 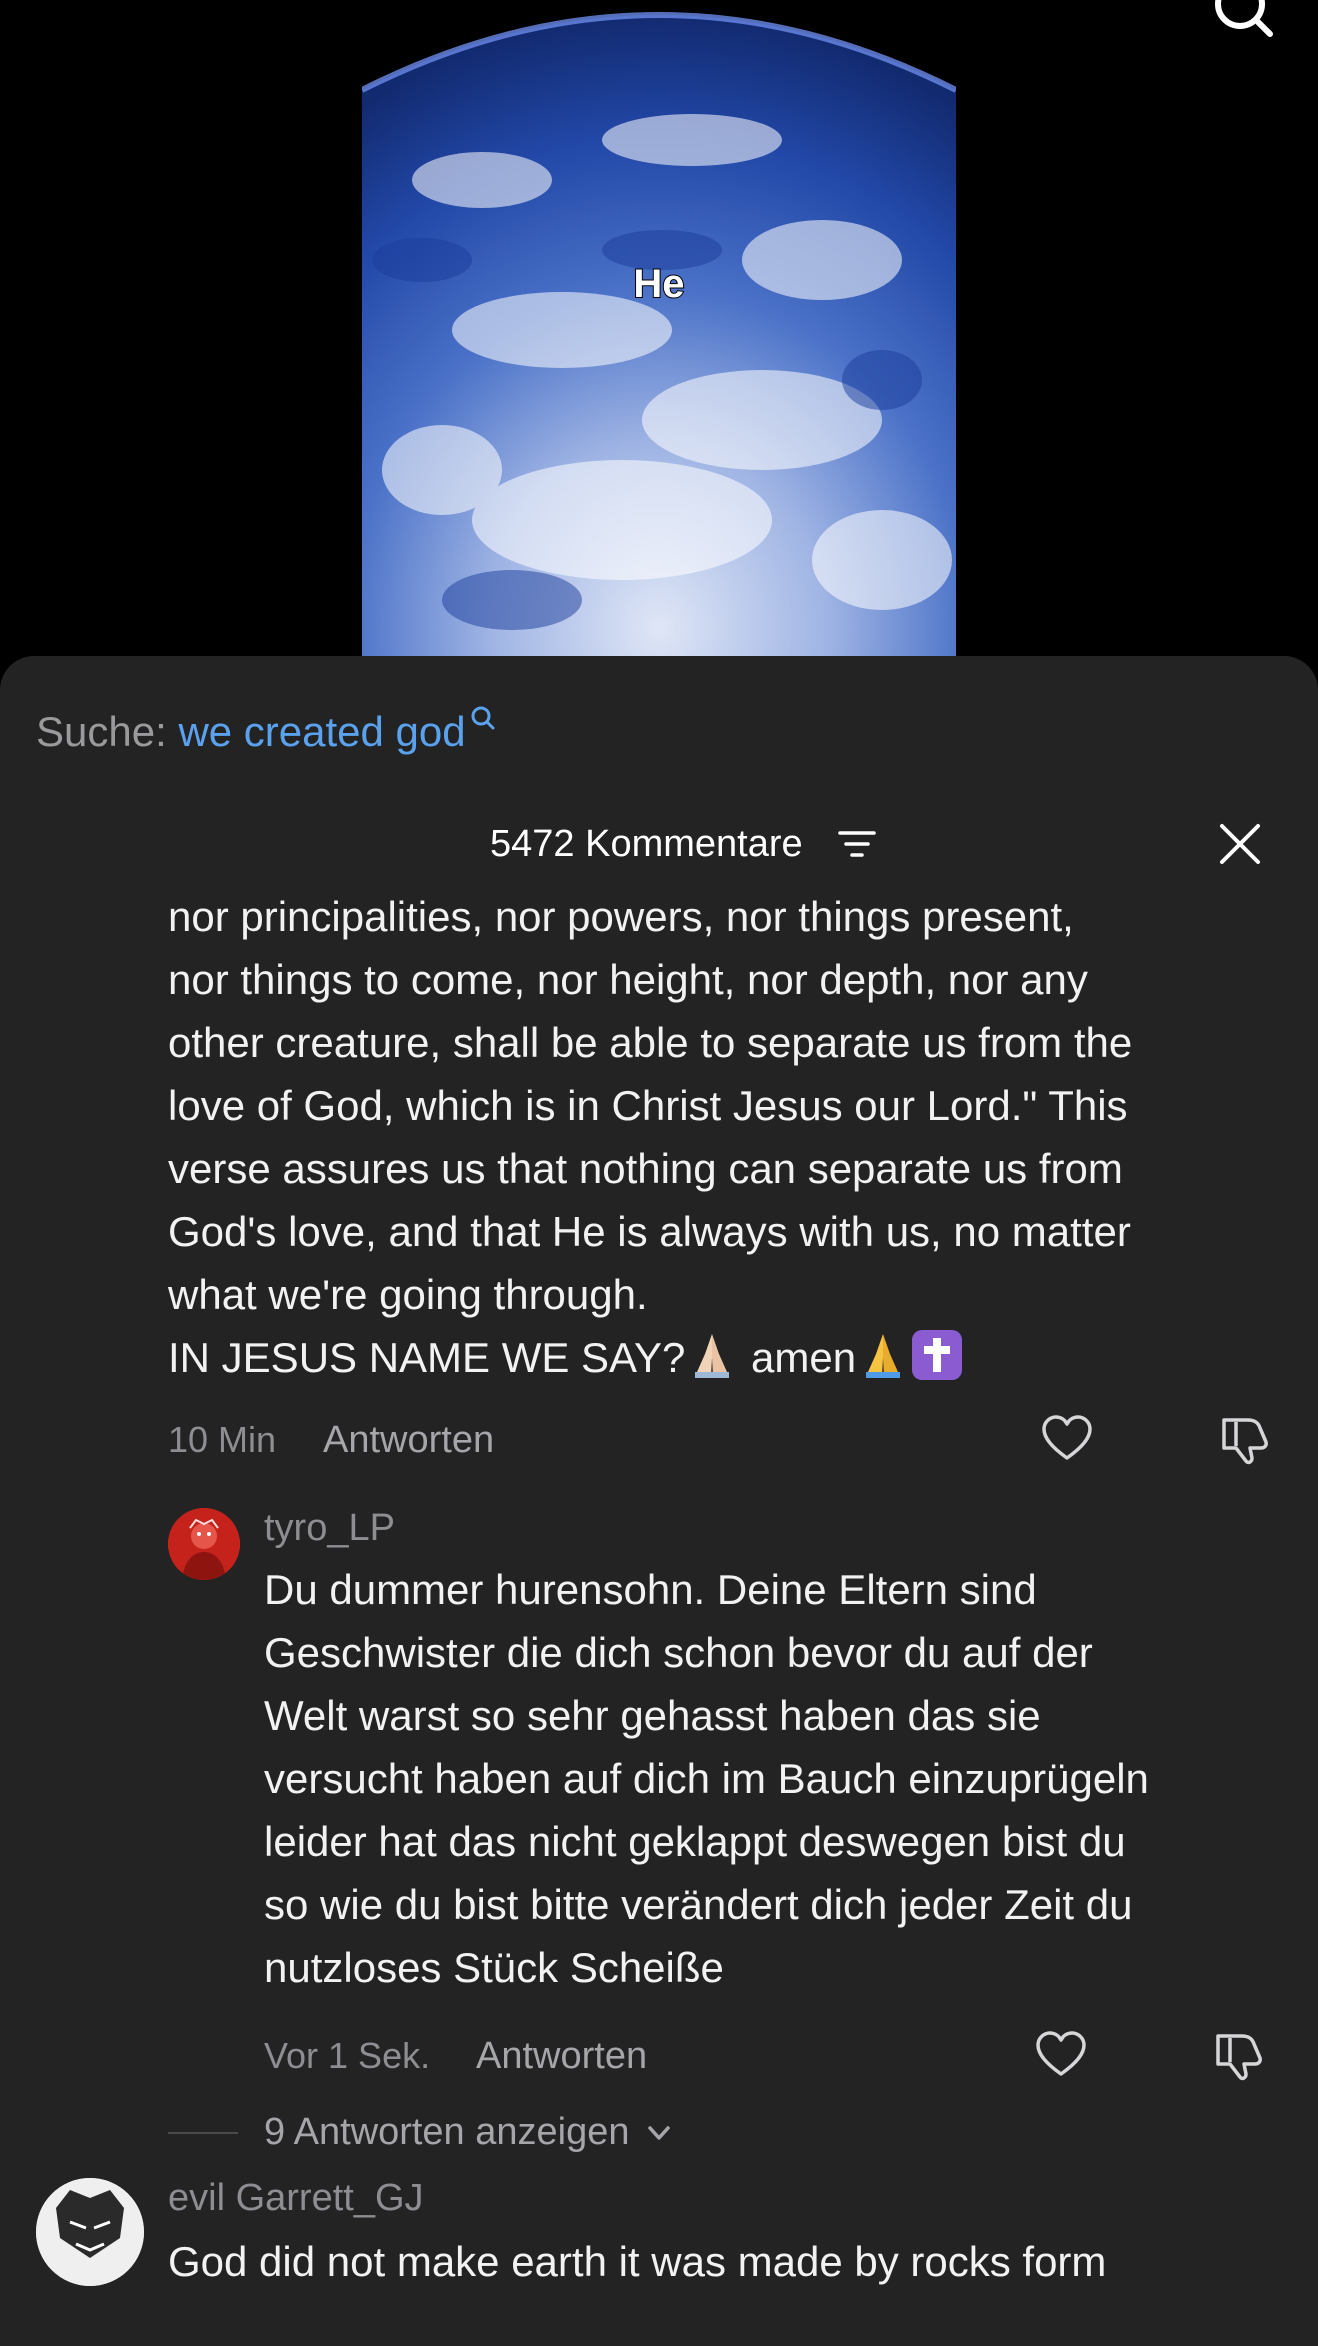 What do you see at coordinates (1244, 23) in the screenshot?
I see `search-icon` at bounding box center [1244, 23].